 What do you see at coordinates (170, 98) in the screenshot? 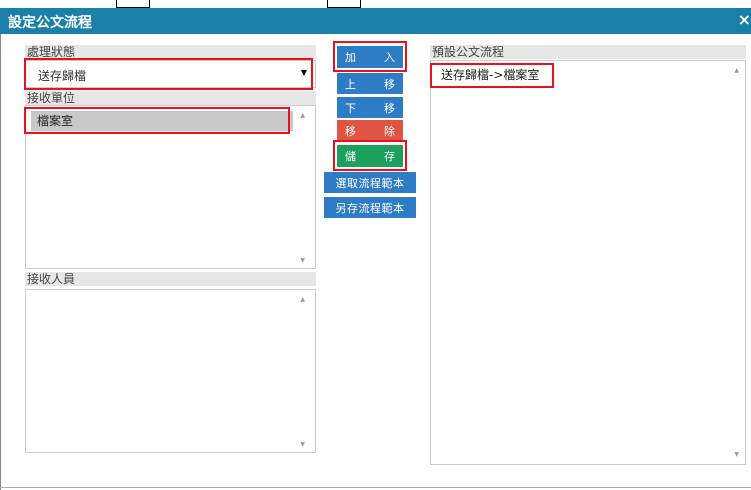
I see `receive-unit-header: 接收單位` at bounding box center [170, 98].